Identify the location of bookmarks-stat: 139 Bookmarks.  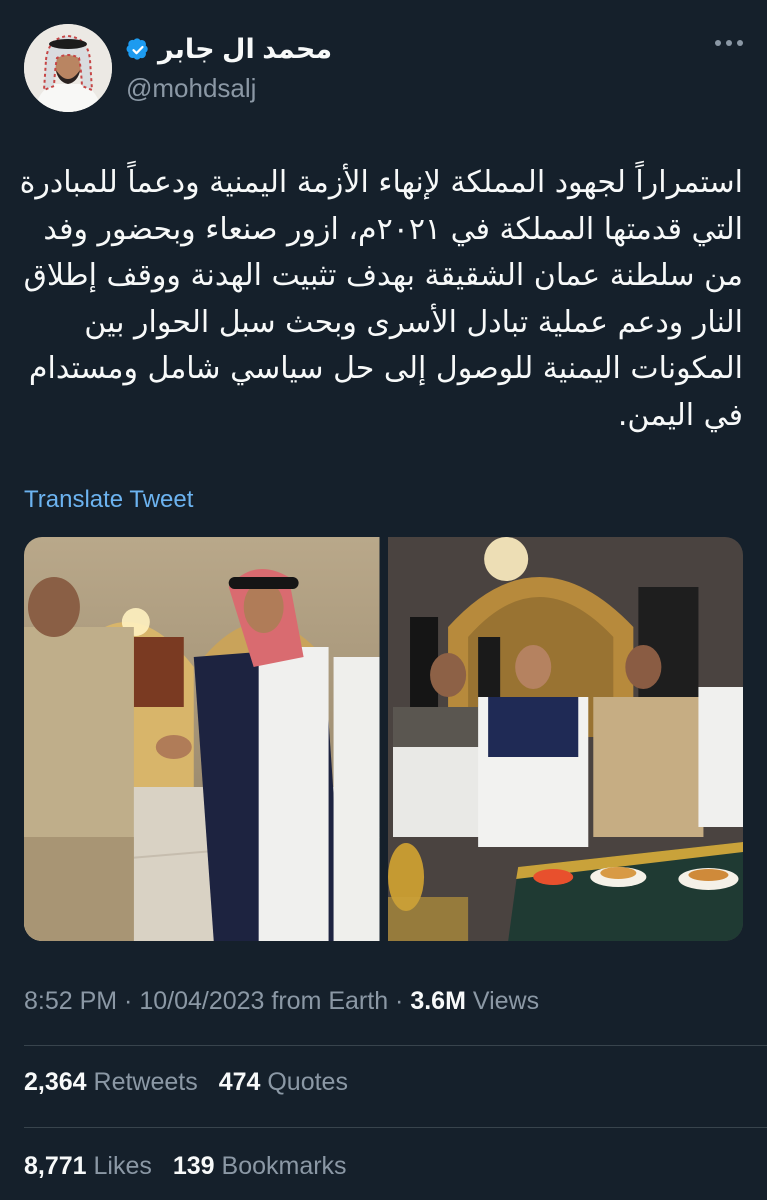
(260, 1166).